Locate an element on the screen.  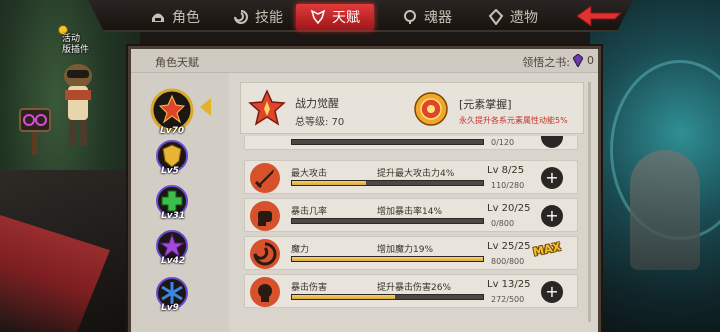
swirl-icon is located at coordinates (241, 17).